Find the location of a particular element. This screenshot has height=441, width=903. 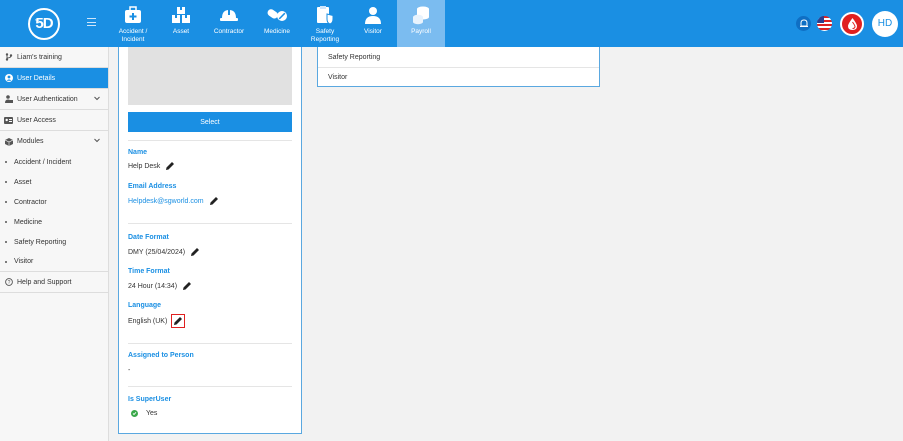

logo-area: SG 5D is located at coordinates (54, 23).